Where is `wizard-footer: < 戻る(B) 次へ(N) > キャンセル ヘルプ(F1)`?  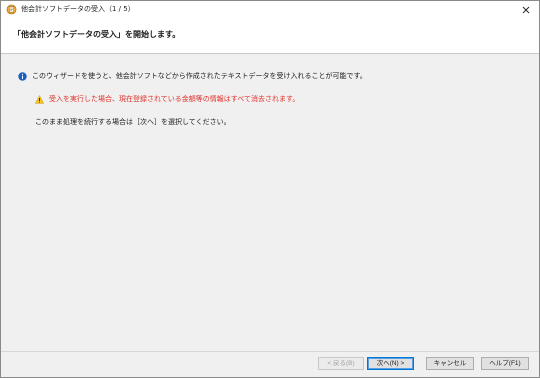
wizard-footer: < 戻る(B) 次へ(N) > キャンセル ヘルプ(F1) is located at coordinates (270, 364).